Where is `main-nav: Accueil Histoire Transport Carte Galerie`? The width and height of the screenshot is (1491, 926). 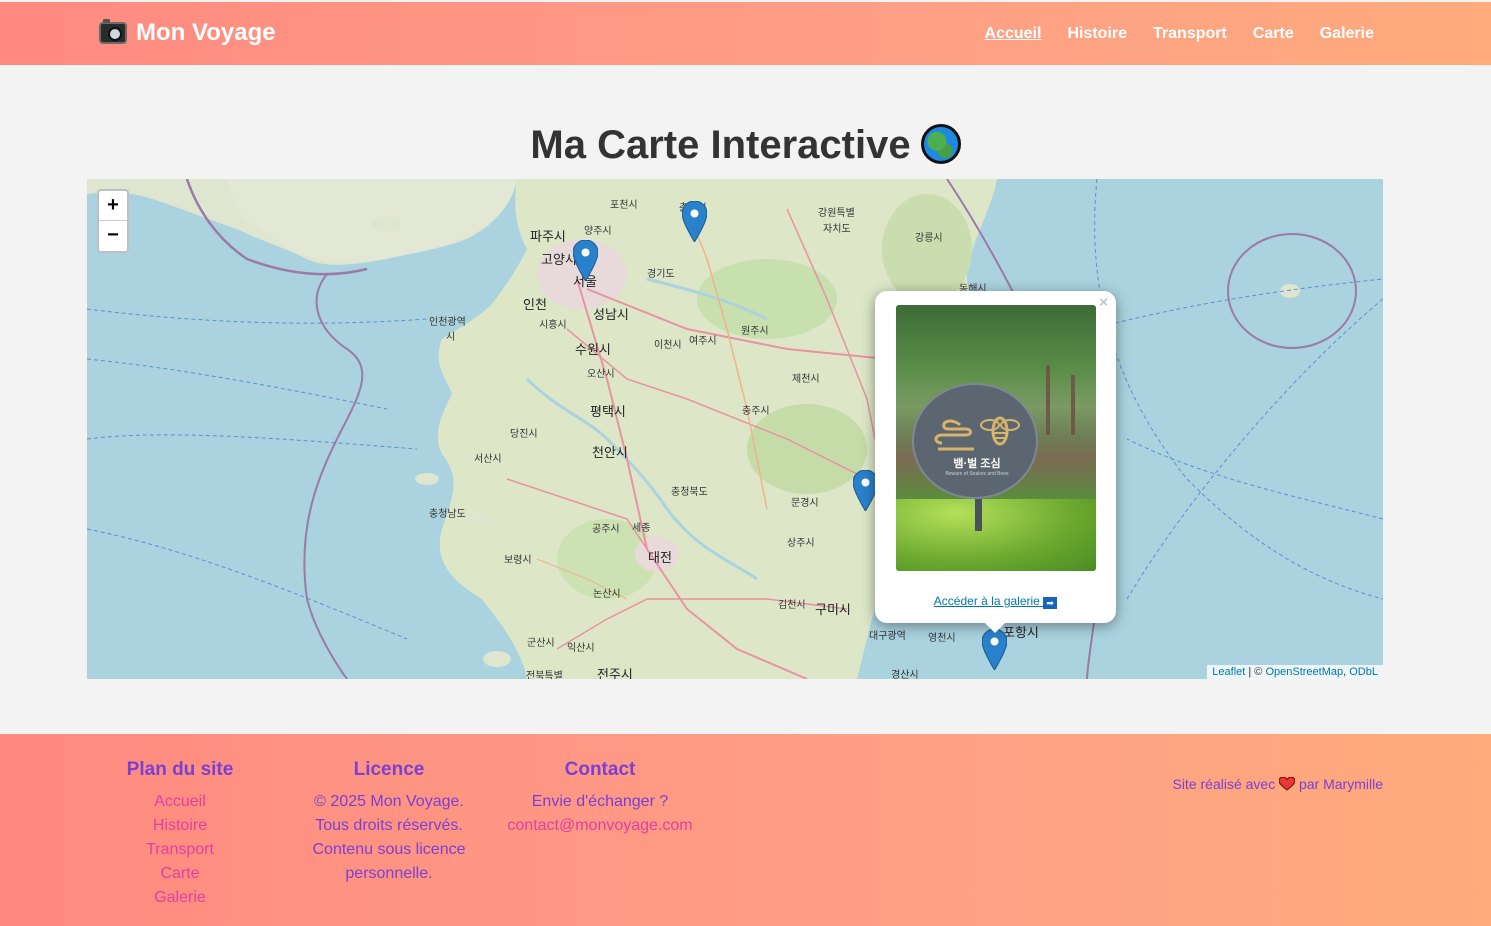 main-nav: Accueil Histoire Transport Carte Galerie is located at coordinates (1179, 34).